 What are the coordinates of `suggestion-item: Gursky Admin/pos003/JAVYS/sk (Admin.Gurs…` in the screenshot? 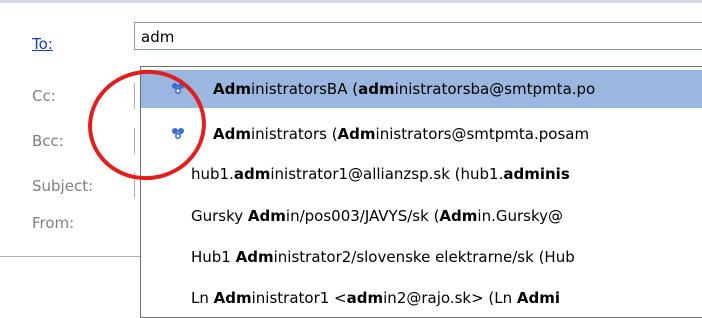 It's located at (421, 216).